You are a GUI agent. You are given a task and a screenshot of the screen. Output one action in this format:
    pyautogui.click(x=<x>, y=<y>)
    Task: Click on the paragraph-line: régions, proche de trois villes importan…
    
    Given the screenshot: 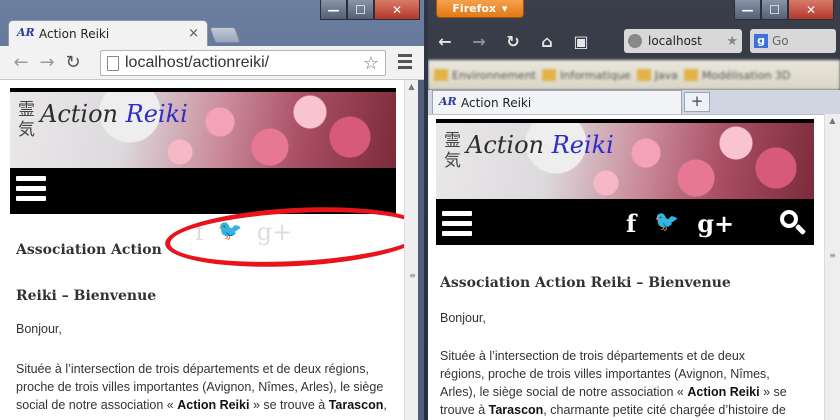 What is the action you would take?
    pyautogui.click(x=605, y=374)
    